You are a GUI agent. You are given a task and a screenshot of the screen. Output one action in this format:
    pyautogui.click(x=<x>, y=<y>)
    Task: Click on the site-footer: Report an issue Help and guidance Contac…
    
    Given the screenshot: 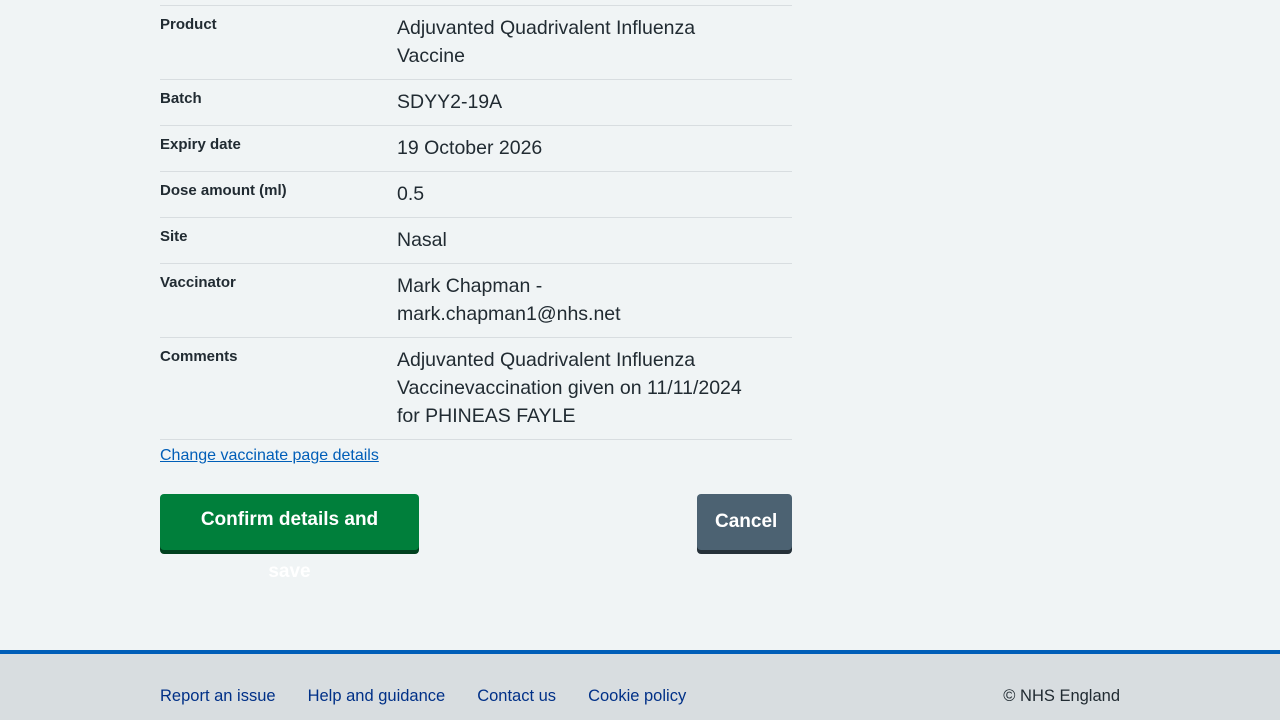 What is the action you would take?
    pyautogui.click(x=640, y=685)
    